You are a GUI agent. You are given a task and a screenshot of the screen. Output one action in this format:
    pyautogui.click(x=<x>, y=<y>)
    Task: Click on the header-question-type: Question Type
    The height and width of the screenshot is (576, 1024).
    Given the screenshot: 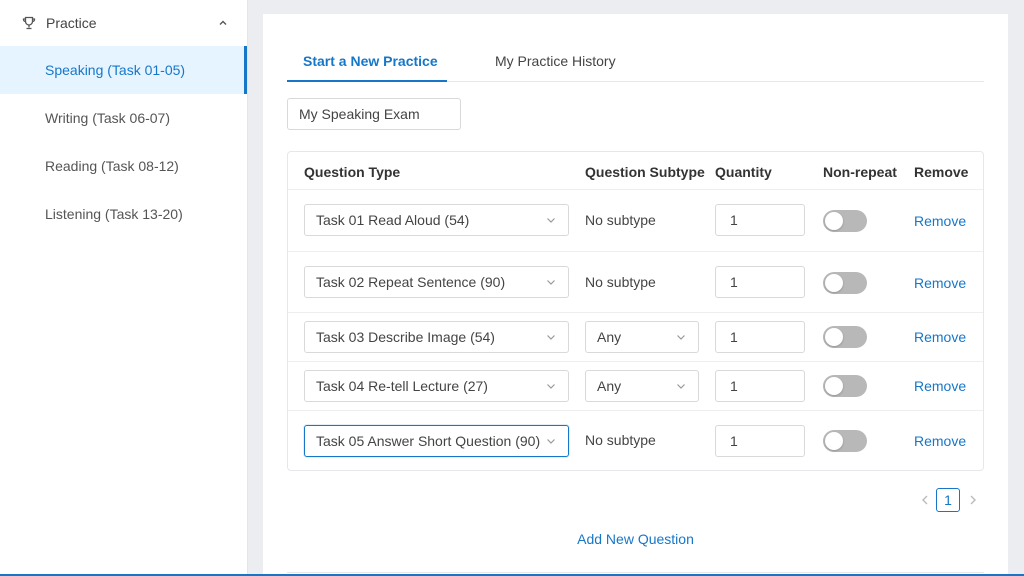 What is the action you would take?
    pyautogui.click(x=352, y=172)
    